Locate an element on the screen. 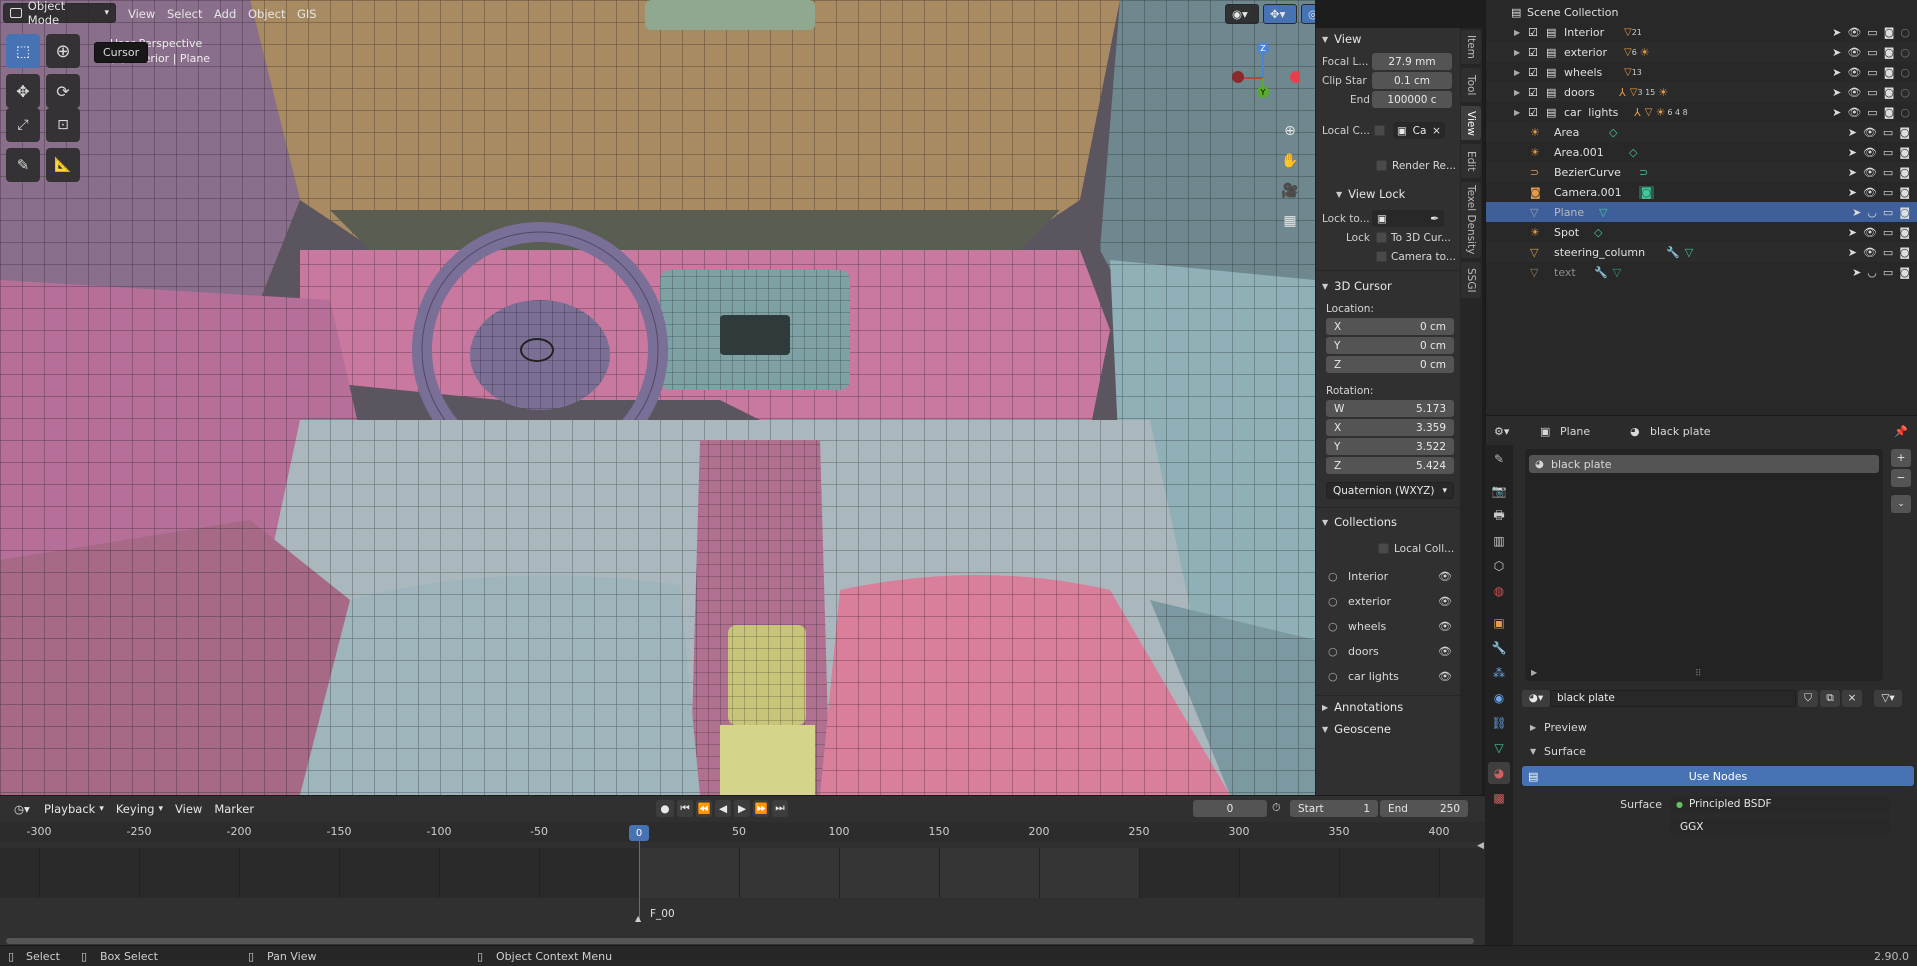 Image resolution: width=1917 pixels, height=966 pixels. editor-type-icon: ◷▾ is located at coordinates (23, 809).